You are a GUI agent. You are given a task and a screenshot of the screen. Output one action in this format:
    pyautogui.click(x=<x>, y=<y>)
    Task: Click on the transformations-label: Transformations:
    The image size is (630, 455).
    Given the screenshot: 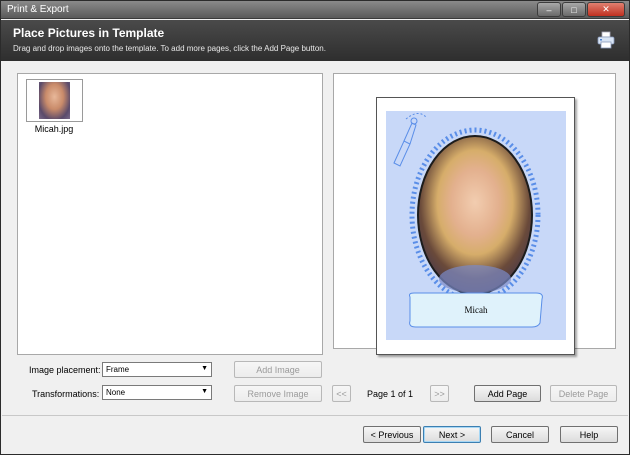 What is the action you would take?
    pyautogui.click(x=66, y=394)
    